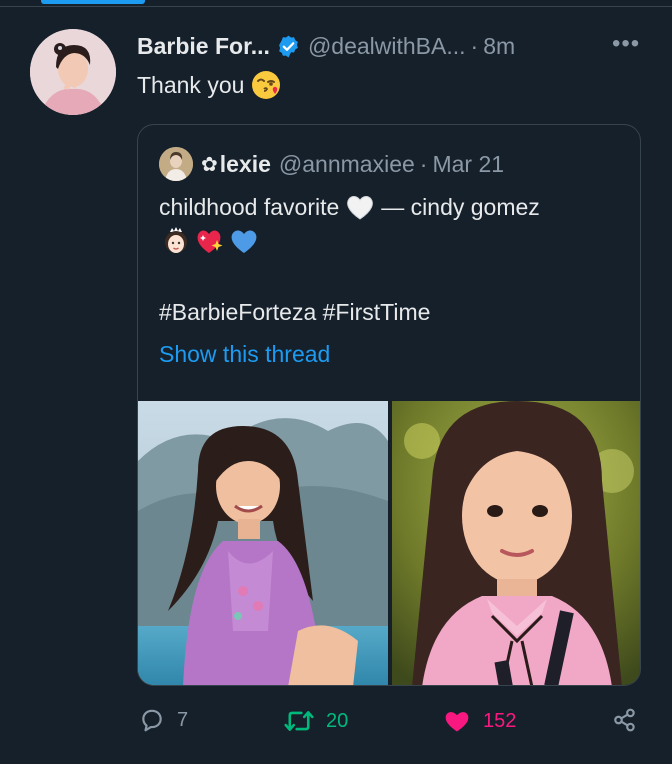 The height and width of the screenshot is (764, 672). What do you see at coordinates (266, 85) in the screenshot?
I see `face-blowing-kiss-icon` at bounding box center [266, 85].